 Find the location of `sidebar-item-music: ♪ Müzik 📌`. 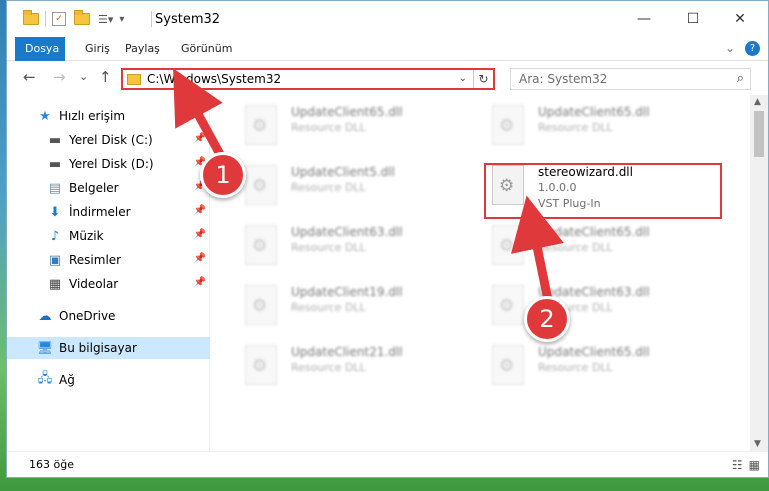

sidebar-item-music: ♪ Müzik 📌 is located at coordinates (108, 236).